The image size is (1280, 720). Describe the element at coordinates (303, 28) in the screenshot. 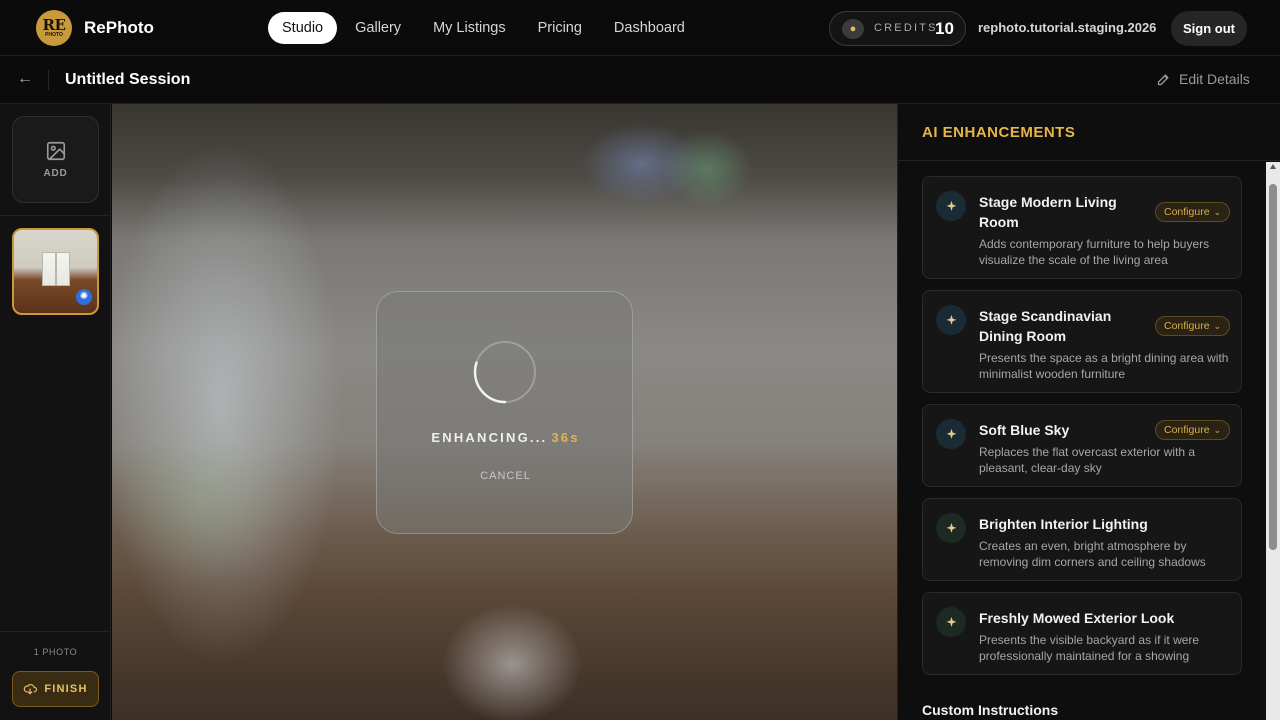

I see `nav-studio: Studio` at that location.